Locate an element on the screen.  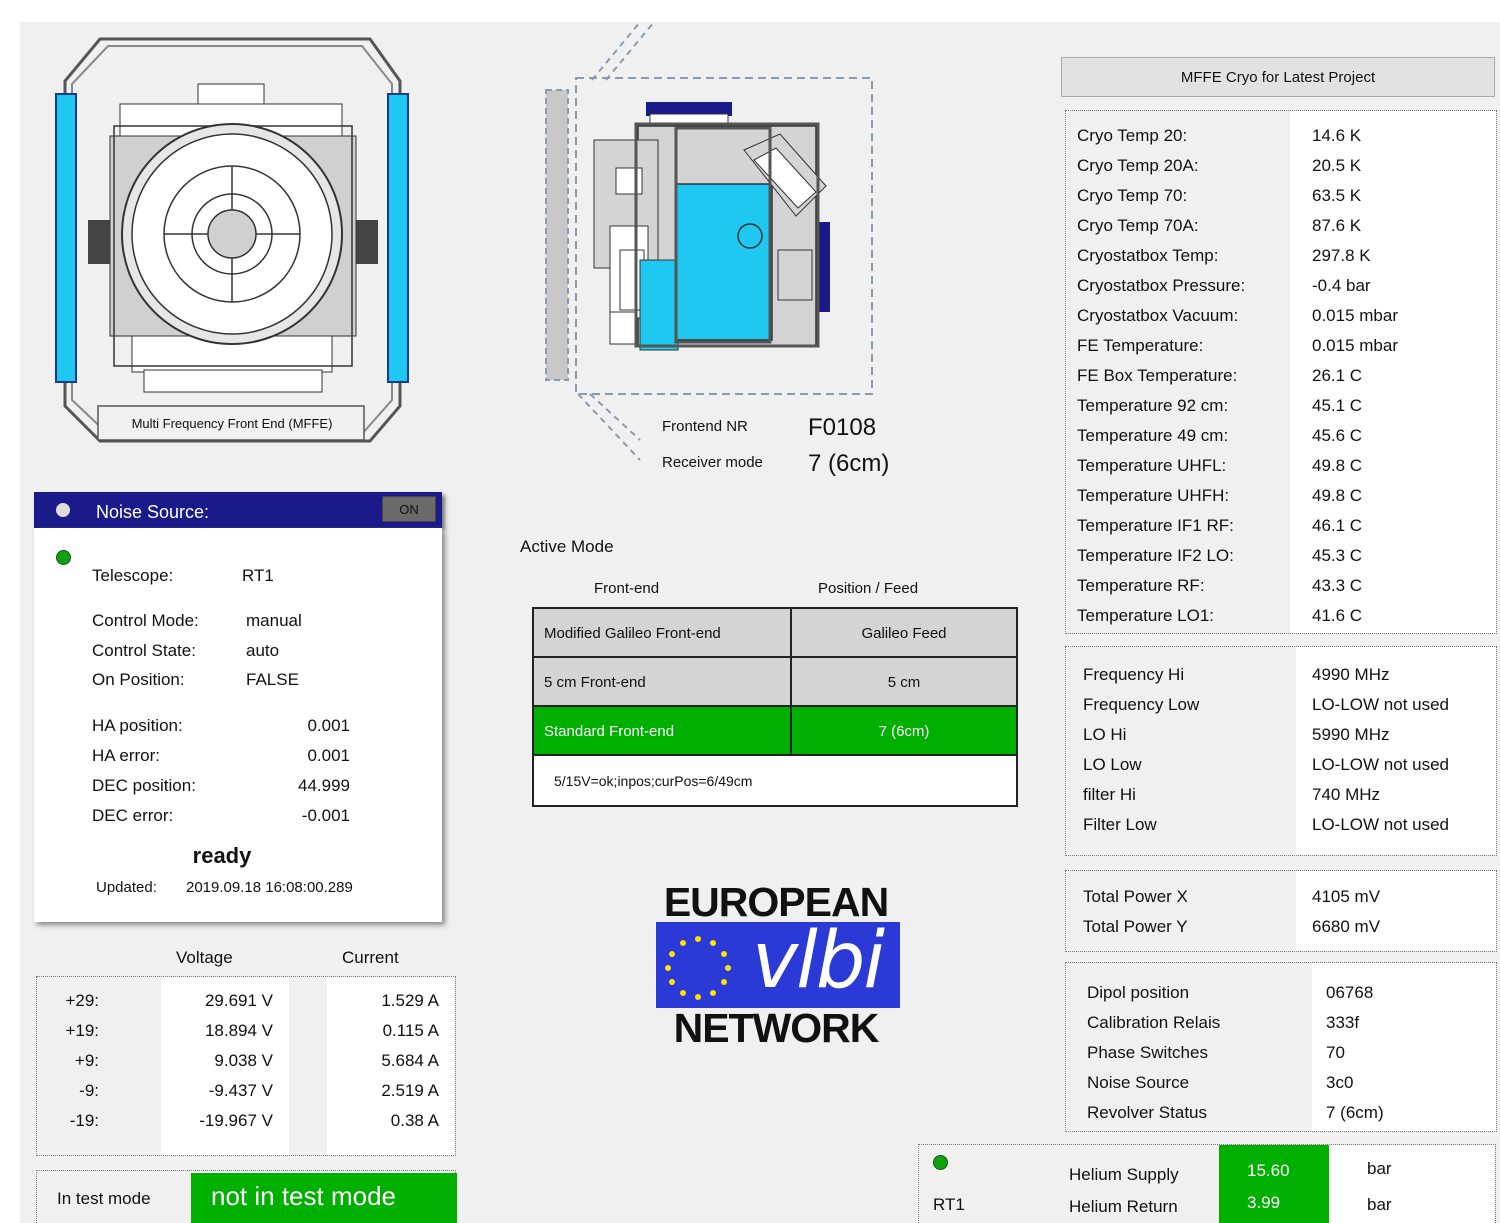
helium-return-label: Helium Return is located at coordinates (1123, 1206).